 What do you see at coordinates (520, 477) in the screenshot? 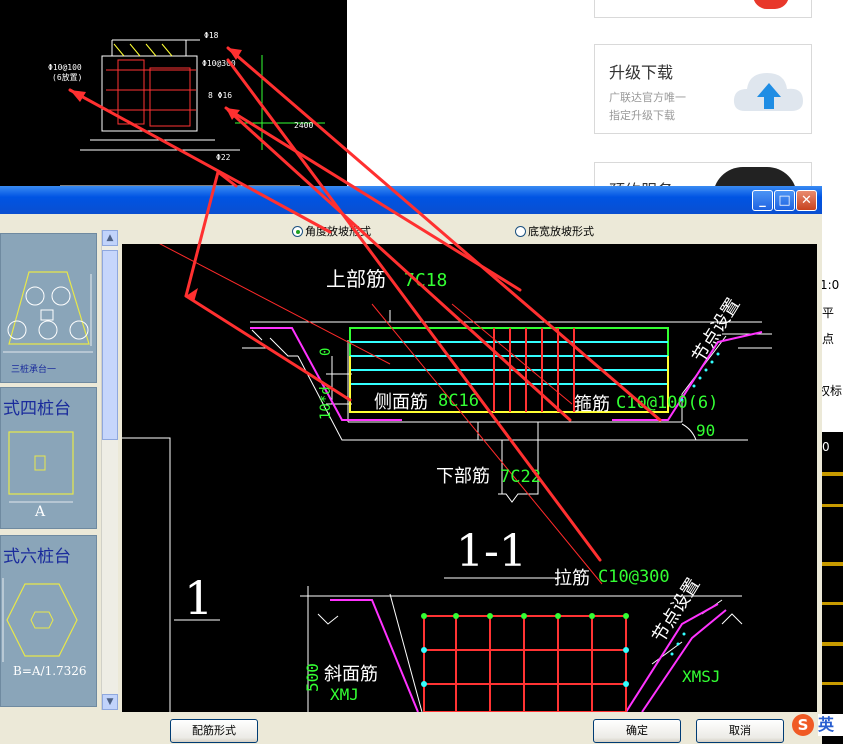
I see `bottom-bar-value: 7C22` at bounding box center [520, 477].